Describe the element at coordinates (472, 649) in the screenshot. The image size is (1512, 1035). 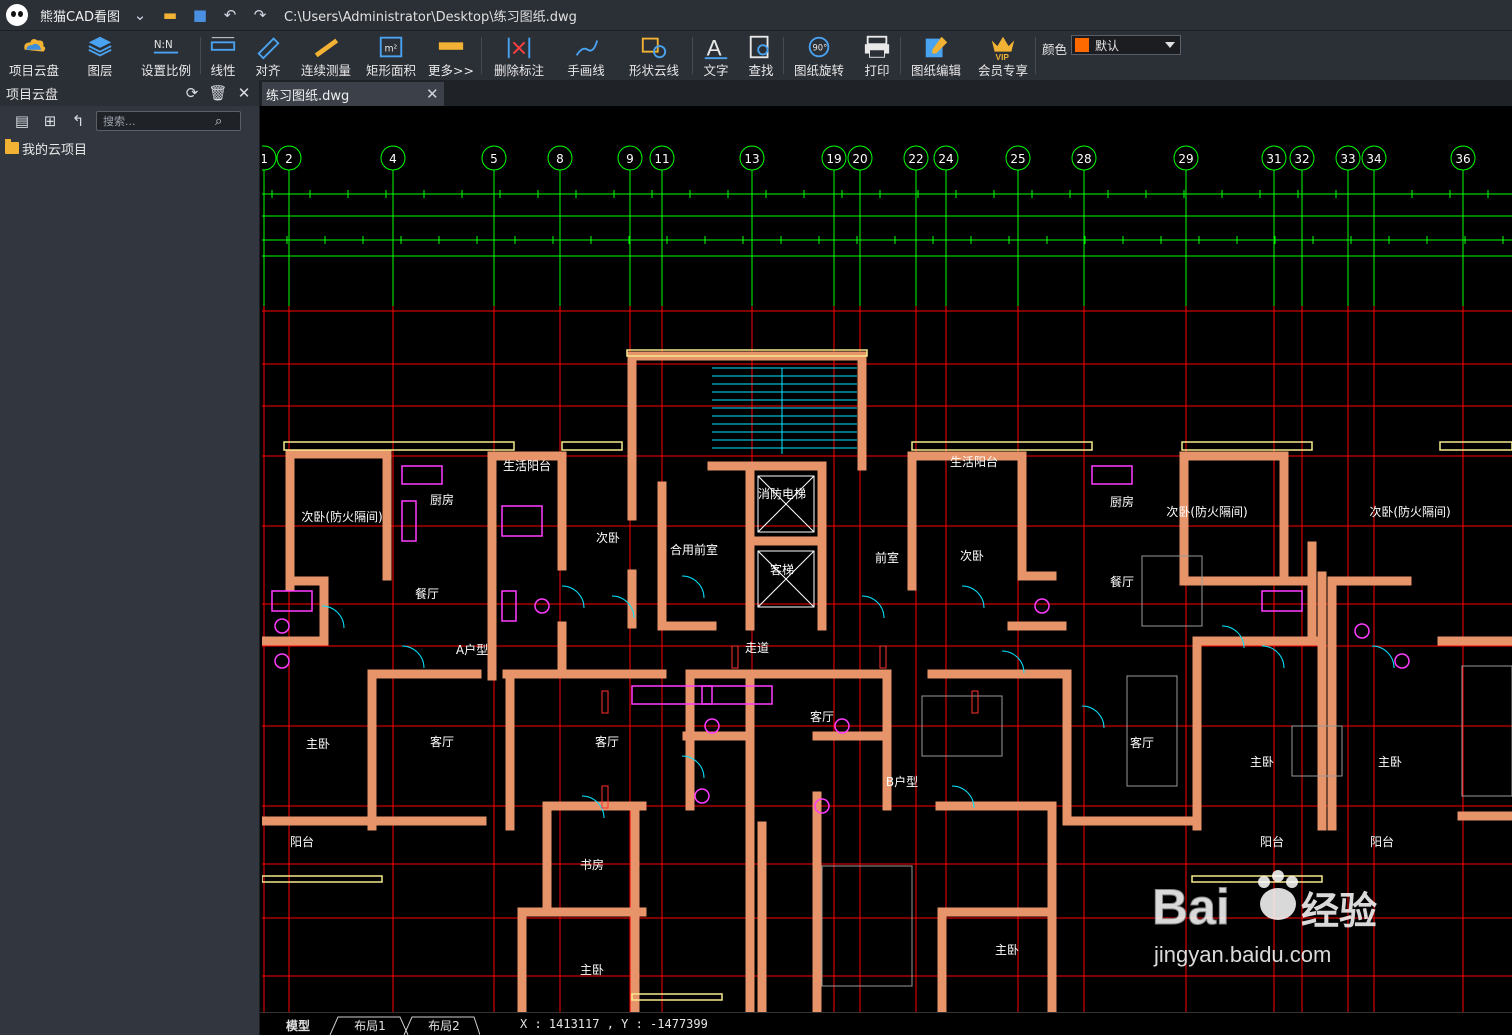
I see `room-label: A户型` at that location.